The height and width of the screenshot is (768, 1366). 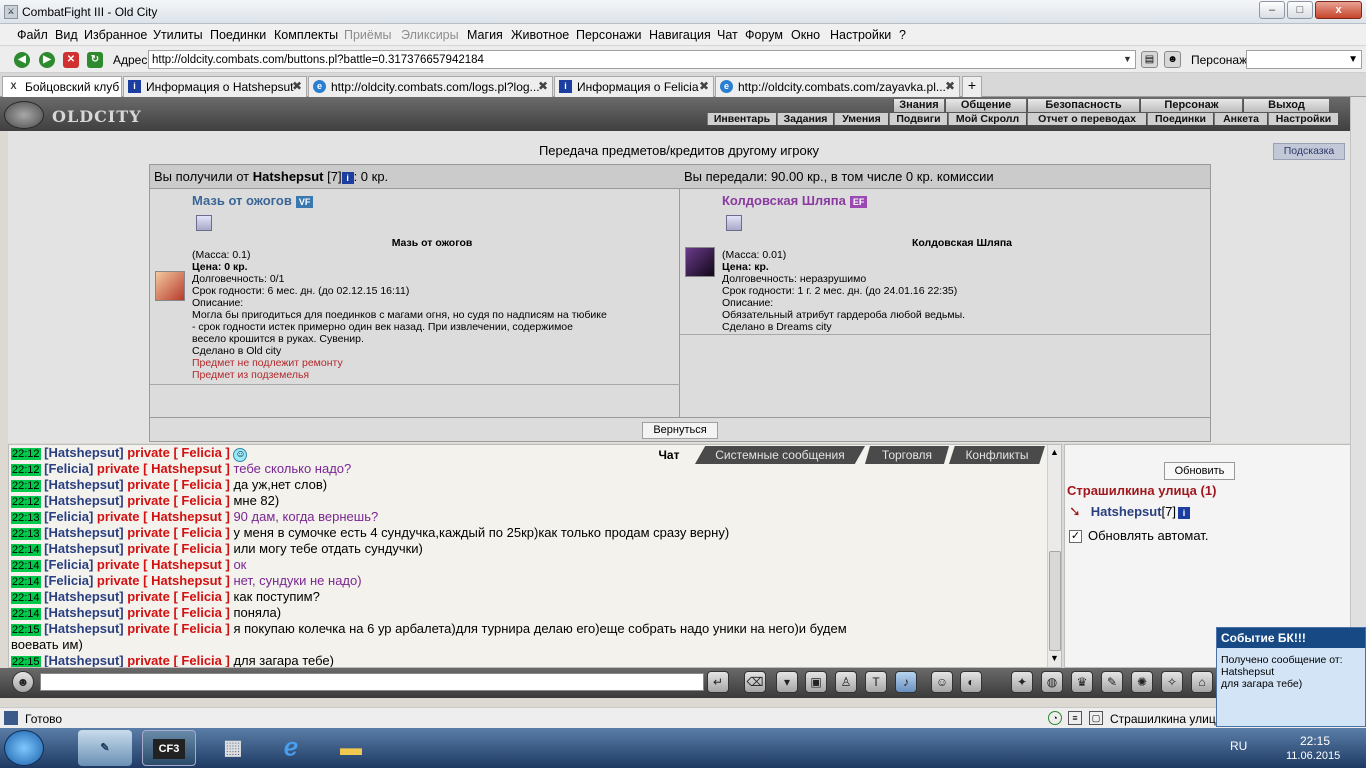 I want to click on stop-icon: ✕, so click(x=71, y=60).